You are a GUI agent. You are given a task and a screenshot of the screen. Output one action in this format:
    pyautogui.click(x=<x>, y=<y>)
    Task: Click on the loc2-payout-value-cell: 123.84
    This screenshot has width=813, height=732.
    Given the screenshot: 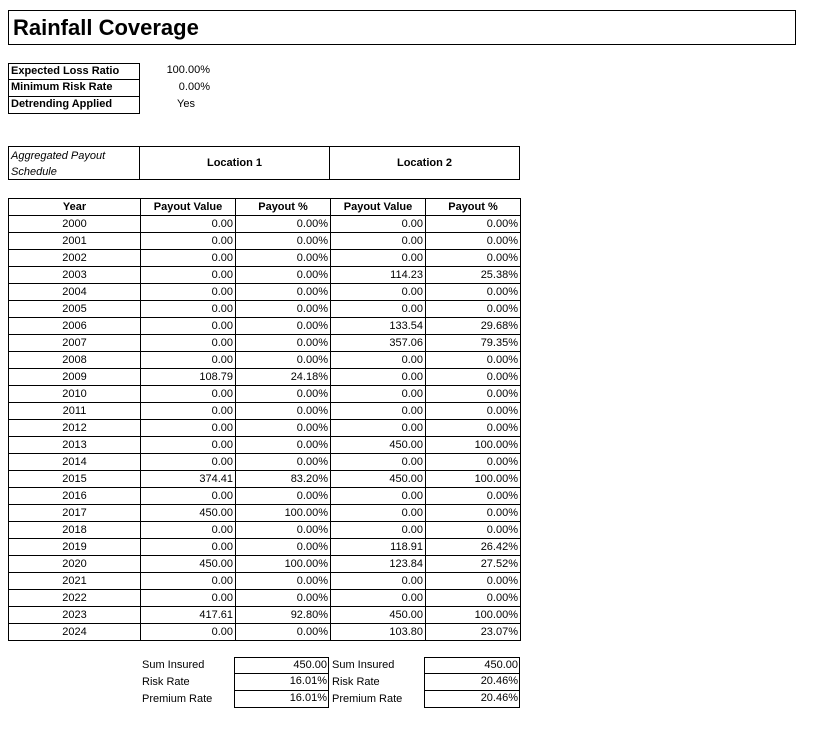 What is the action you would take?
    pyautogui.click(x=378, y=564)
    